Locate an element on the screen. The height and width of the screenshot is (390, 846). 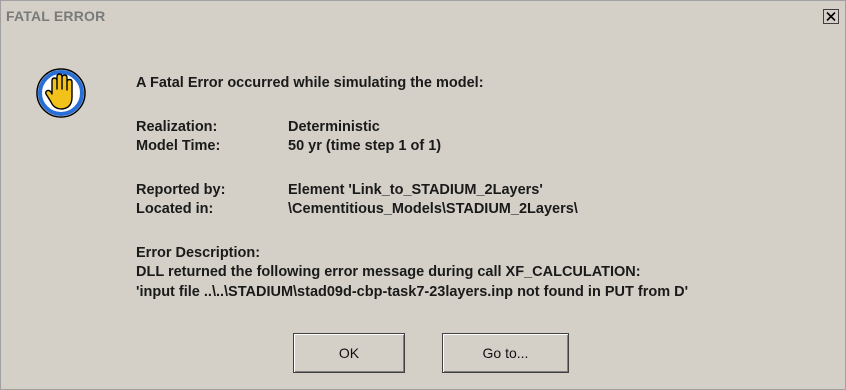
dialog-title: FATAL ERROR is located at coordinates (56, 16).